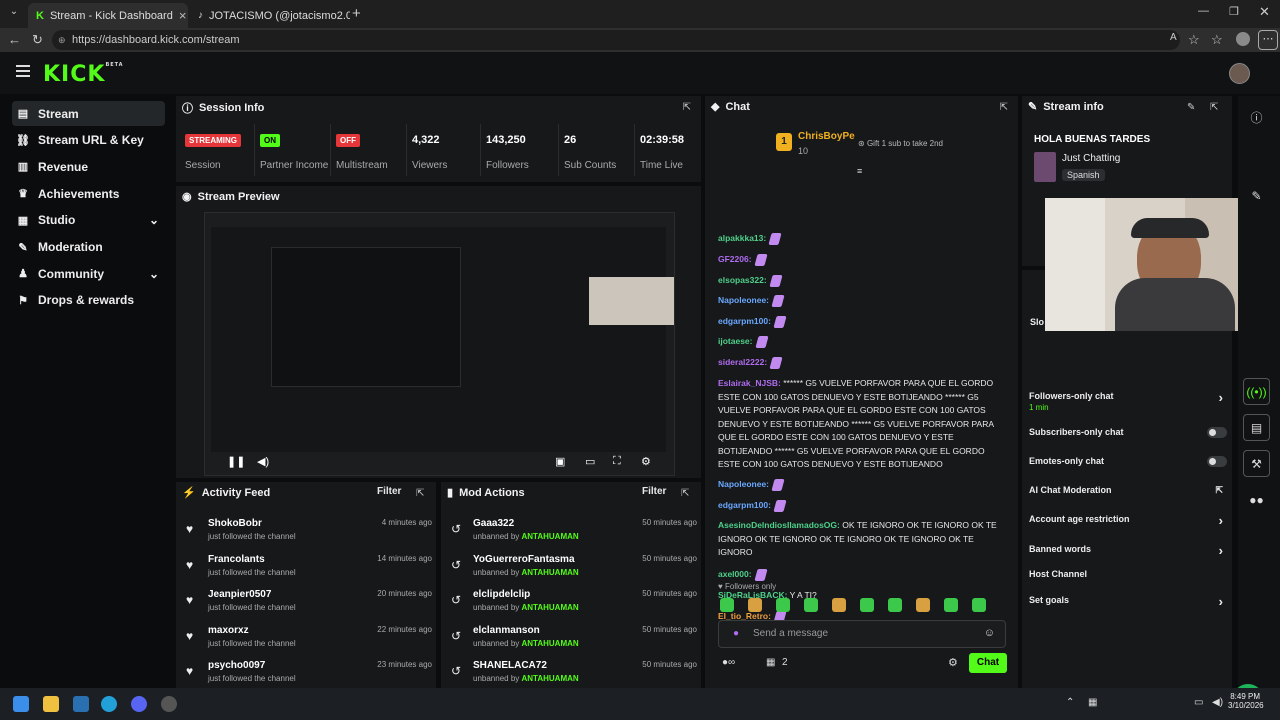 Image resolution: width=1280 pixels, height=720 pixels. I want to click on edge-icon, so click(109, 704).